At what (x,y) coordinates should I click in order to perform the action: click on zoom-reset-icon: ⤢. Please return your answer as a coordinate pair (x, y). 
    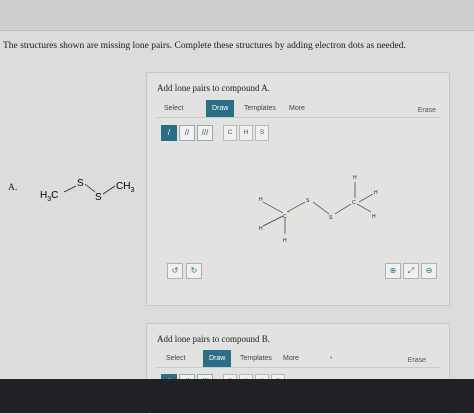
    Looking at the image, I should click on (411, 271).